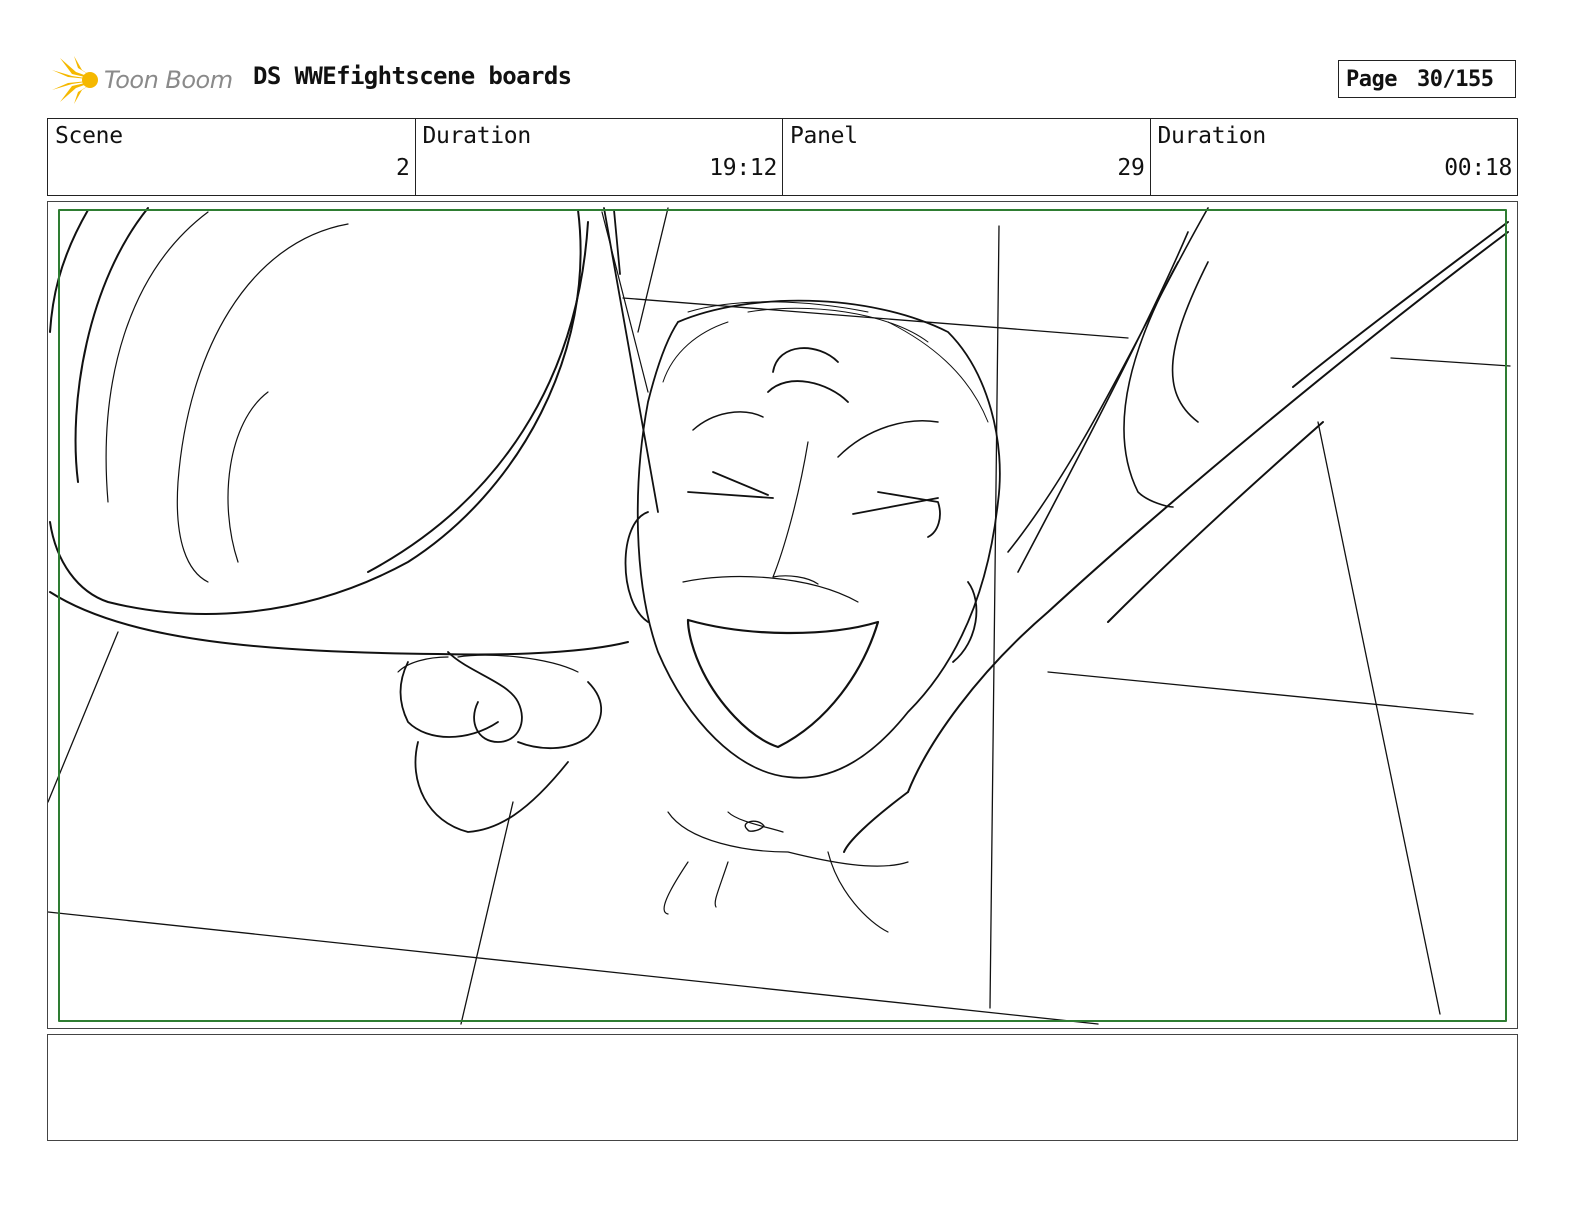  What do you see at coordinates (168, 80) in the screenshot?
I see `logo-text: Toon Boom` at bounding box center [168, 80].